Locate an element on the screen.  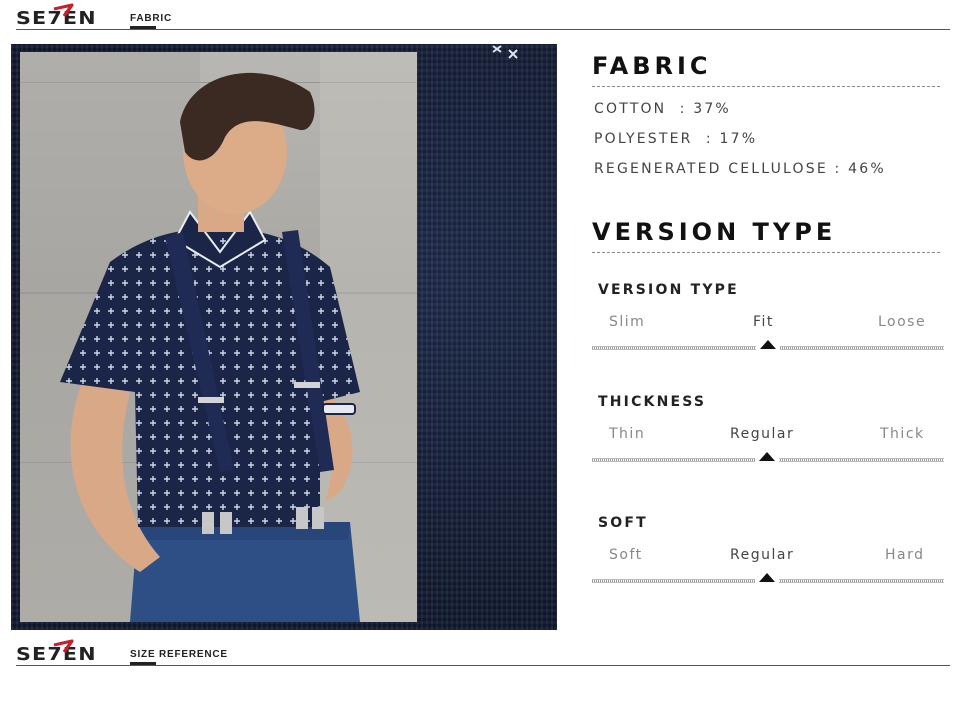
fabric-pattern-mark is located at coordinates (505, 52).